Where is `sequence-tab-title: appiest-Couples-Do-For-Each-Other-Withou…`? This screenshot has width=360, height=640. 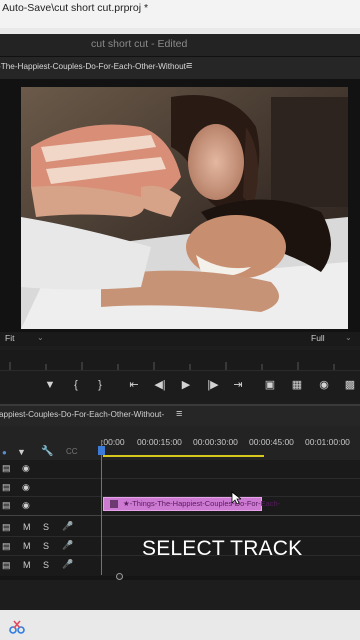
sequence-tab-title: appiest-Couples-Do-For-Each-Other-Withou… is located at coordinates (82, 414).